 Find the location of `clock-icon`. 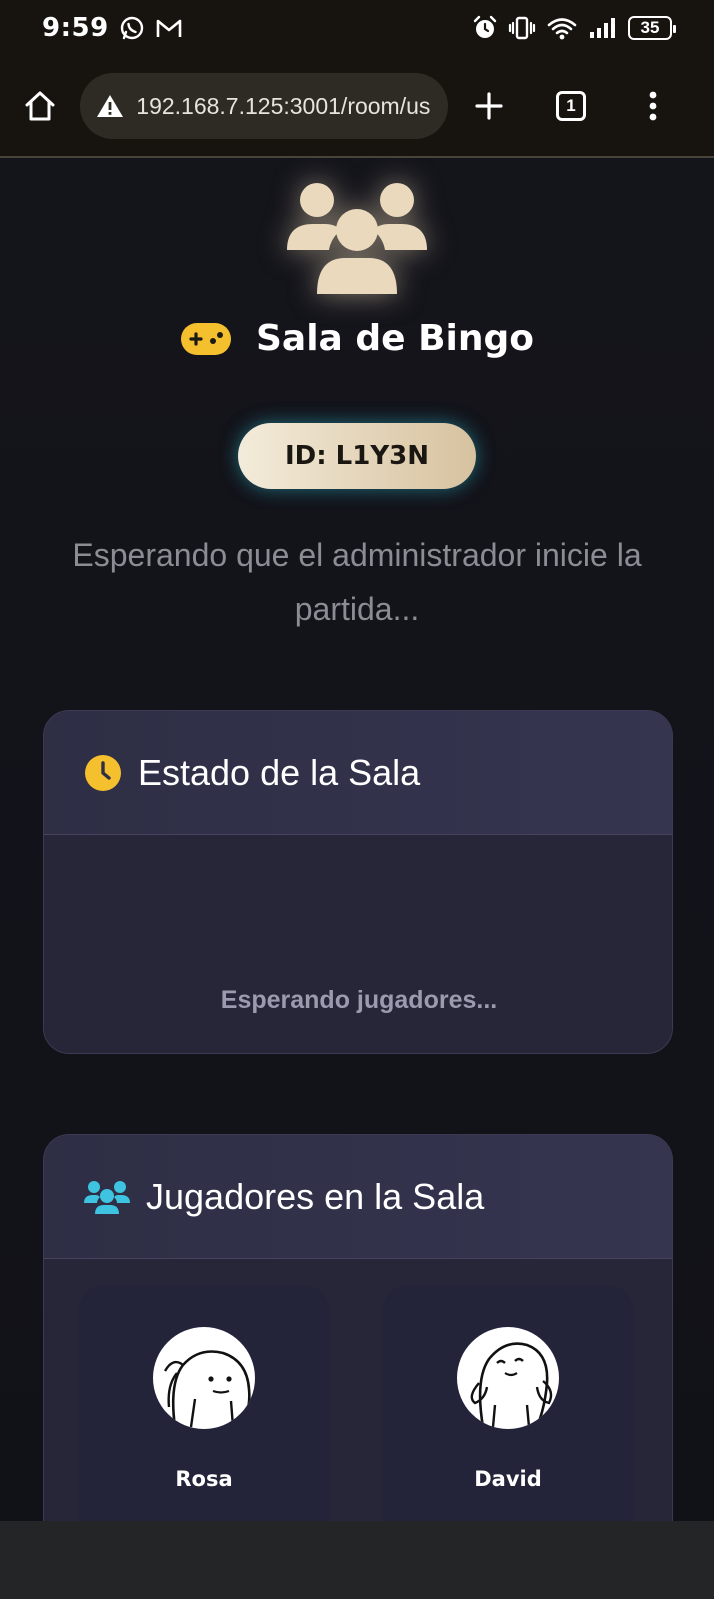

clock-icon is located at coordinates (103, 772).